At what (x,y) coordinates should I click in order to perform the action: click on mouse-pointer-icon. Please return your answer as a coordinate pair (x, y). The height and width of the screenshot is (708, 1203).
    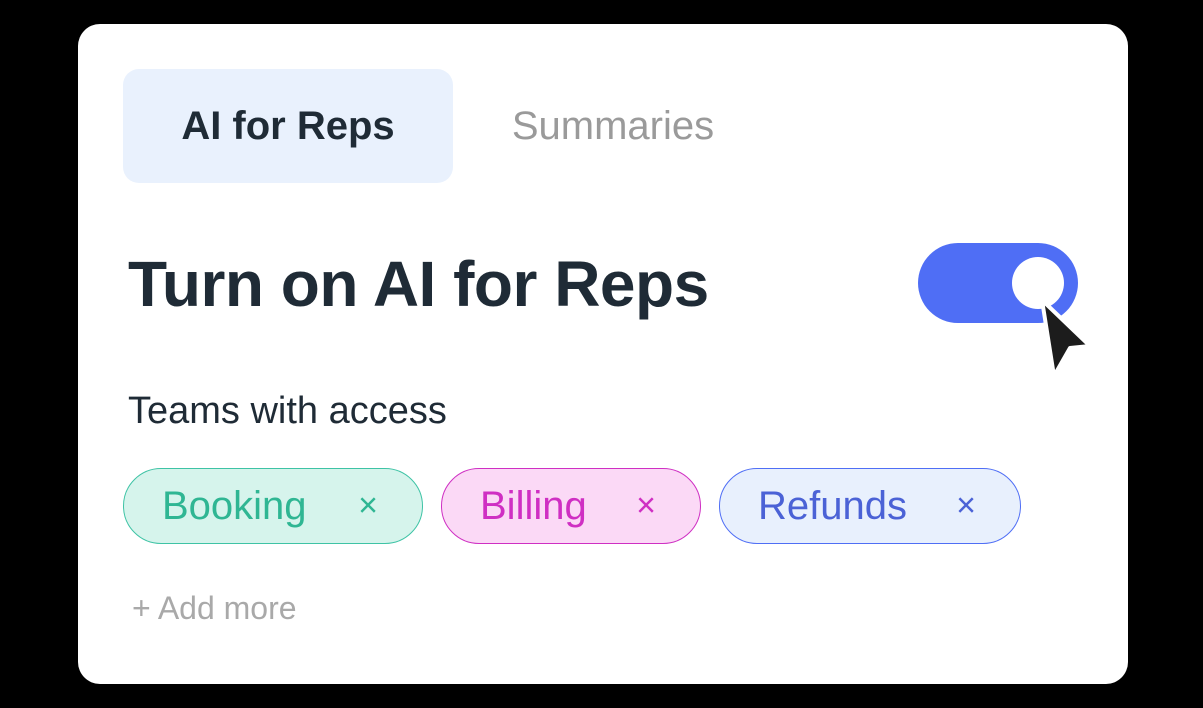
    Looking at the image, I should click on (1066, 338).